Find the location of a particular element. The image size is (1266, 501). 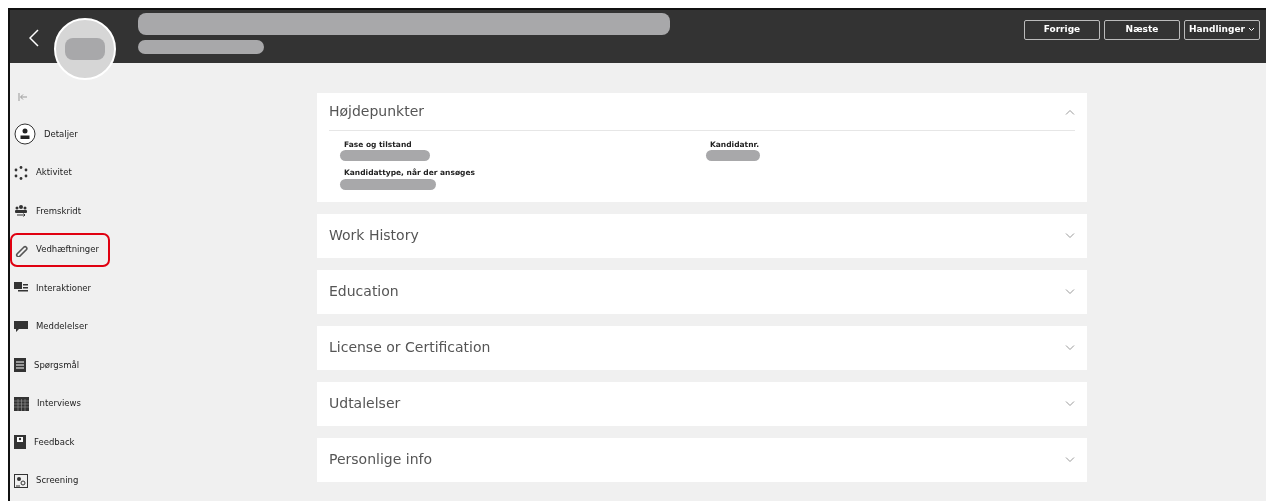

collapse-sidebar-icon is located at coordinates (23, 97).